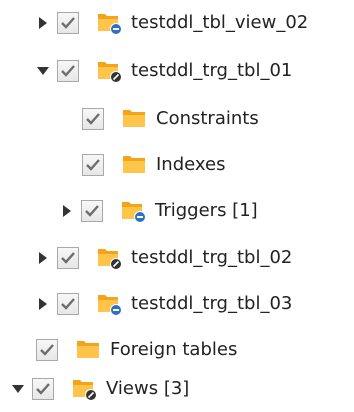  Describe the element at coordinates (220, 22) in the screenshot. I see `tree-item-label: testddl_tbl_view_02` at that location.